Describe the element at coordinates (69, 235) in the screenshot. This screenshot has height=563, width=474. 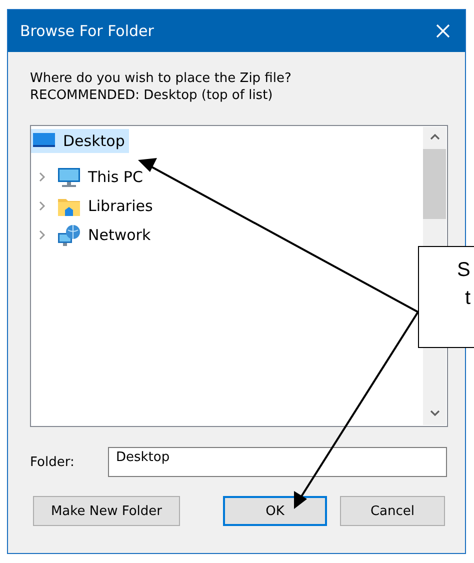
I see `network-icon` at that location.